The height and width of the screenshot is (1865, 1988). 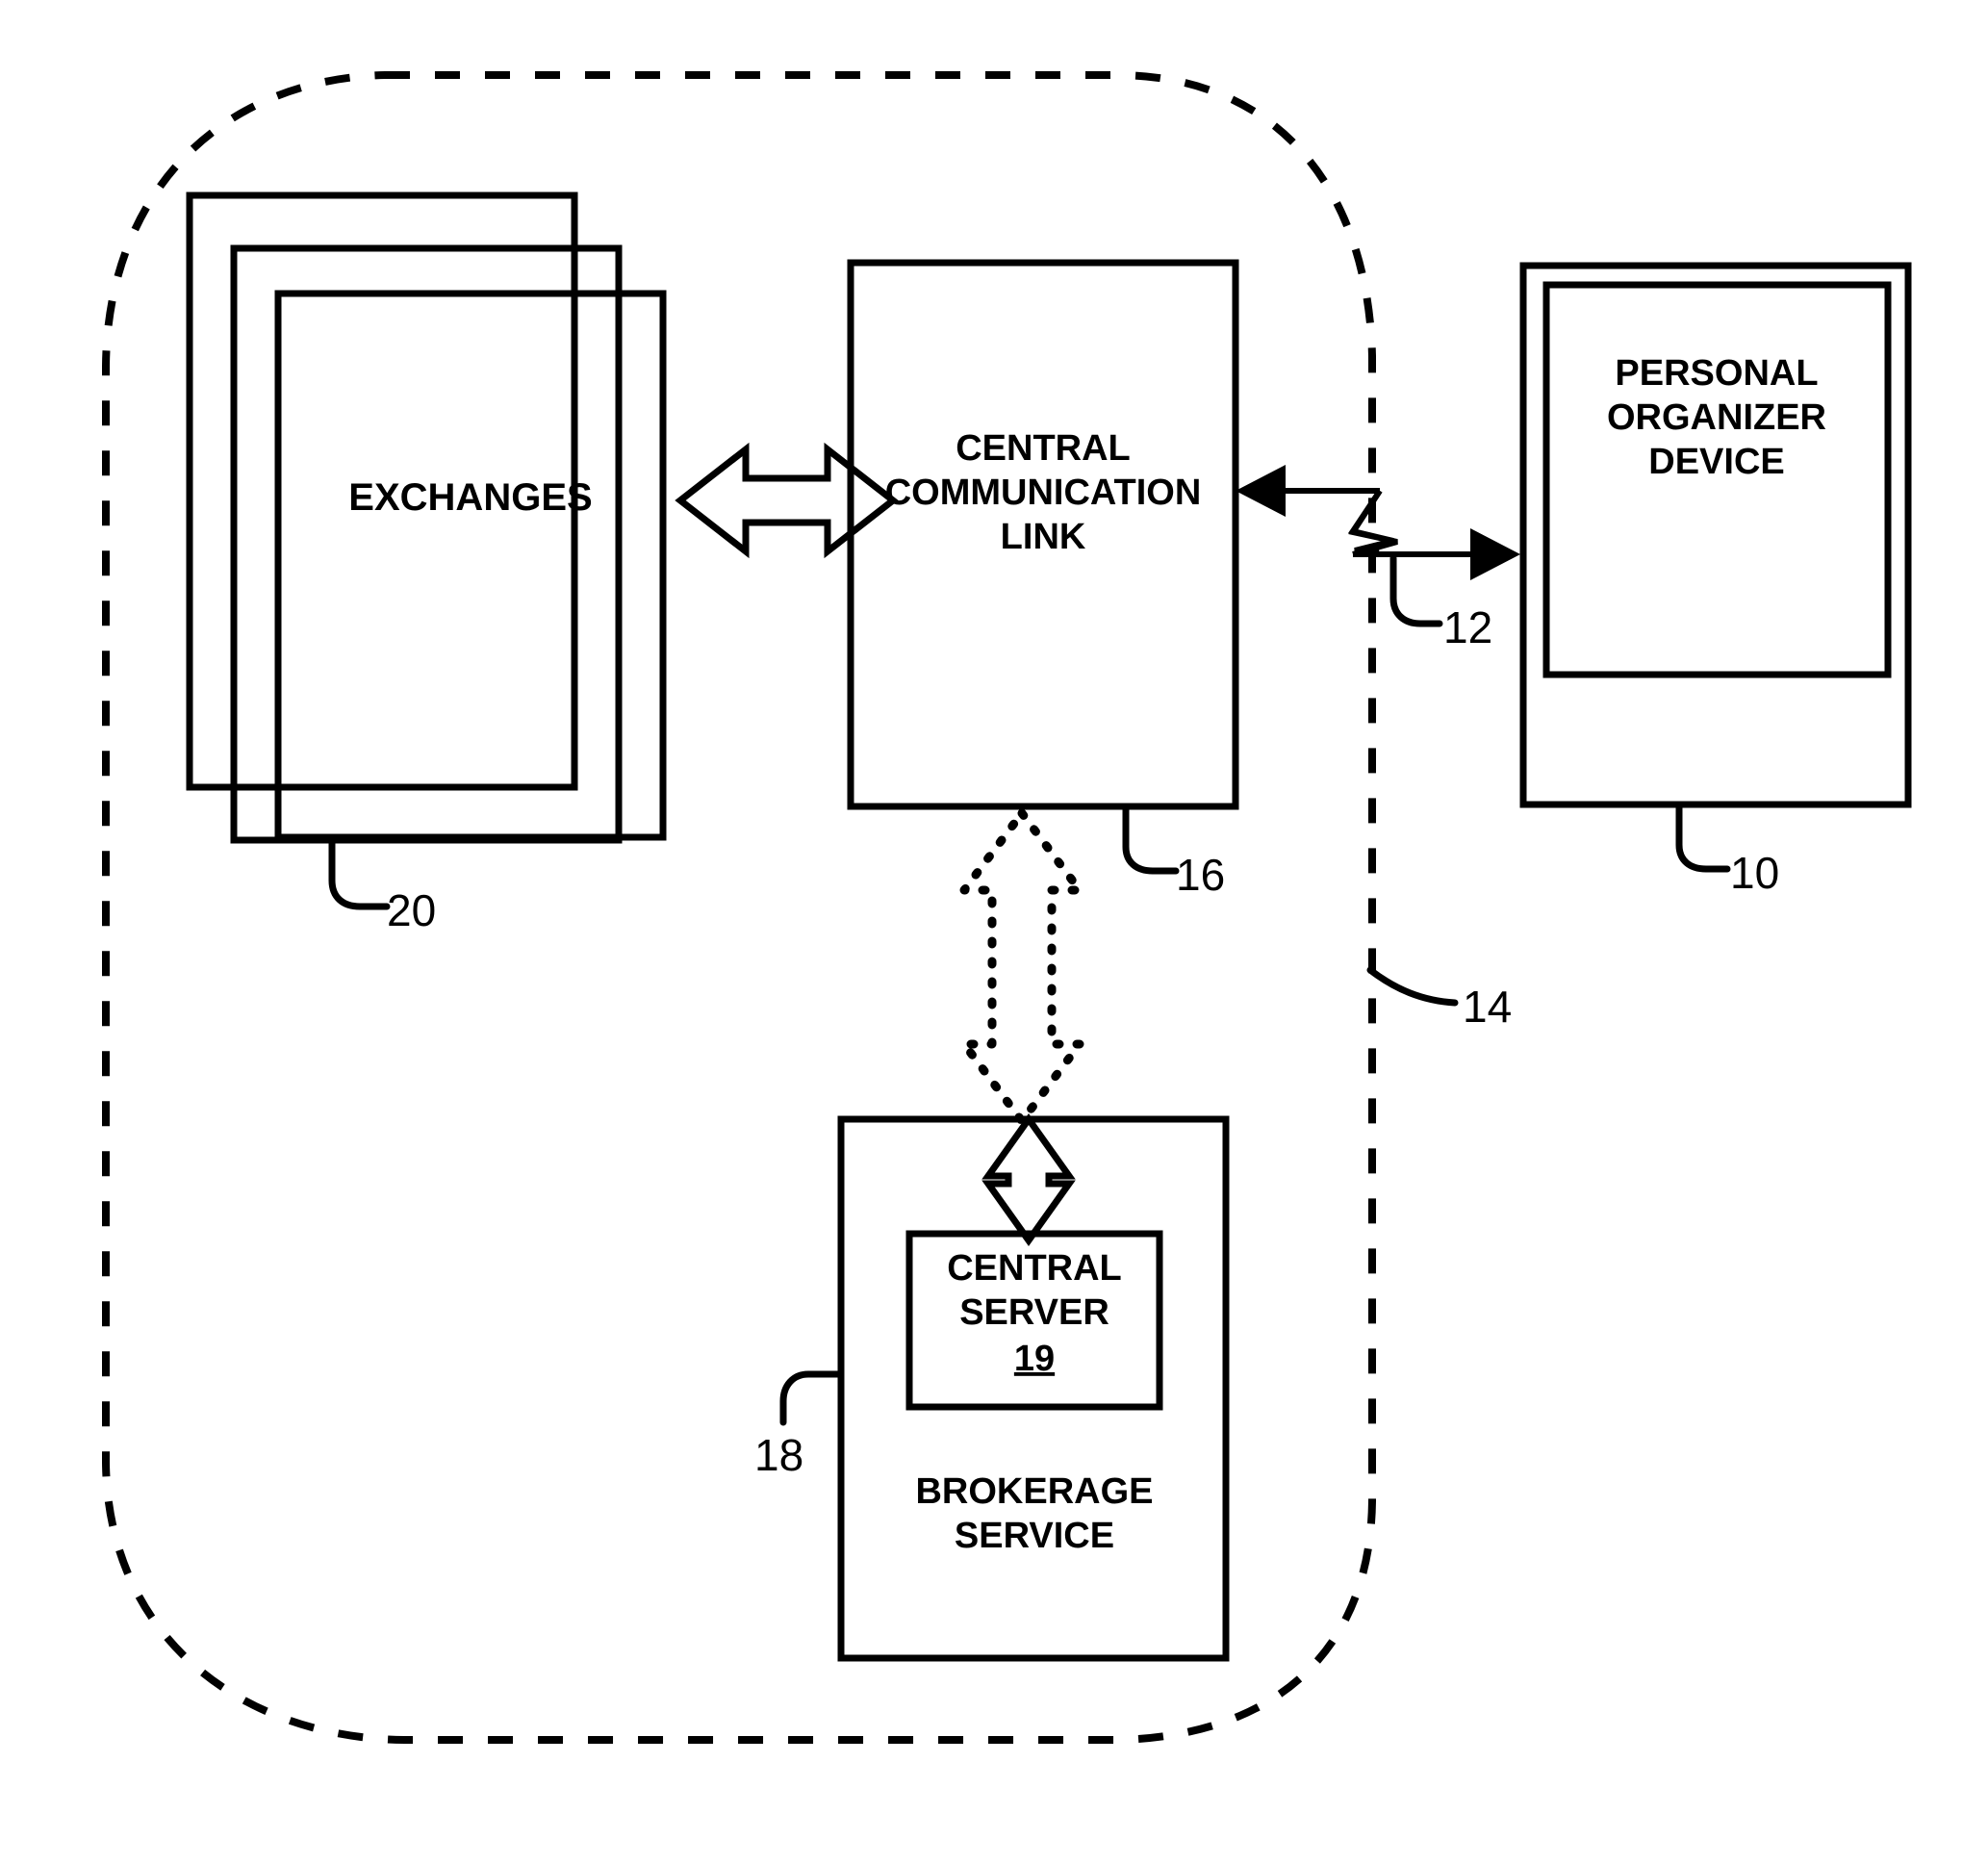 I want to click on wireless-ref-leader, so click(x=1416, y=591).